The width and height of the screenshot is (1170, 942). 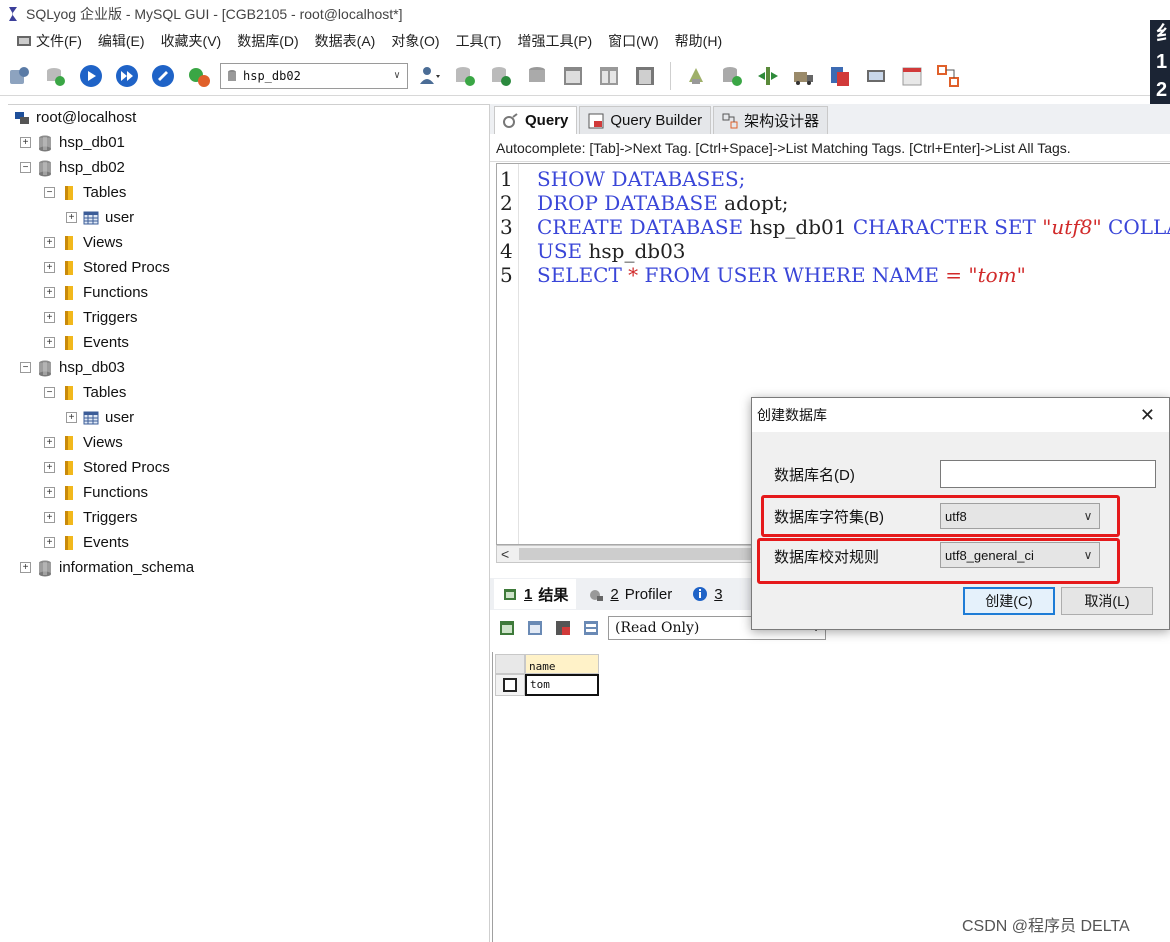 What do you see at coordinates (501, 76) in the screenshot?
I see `data-sync-button` at bounding box center [501, 76].